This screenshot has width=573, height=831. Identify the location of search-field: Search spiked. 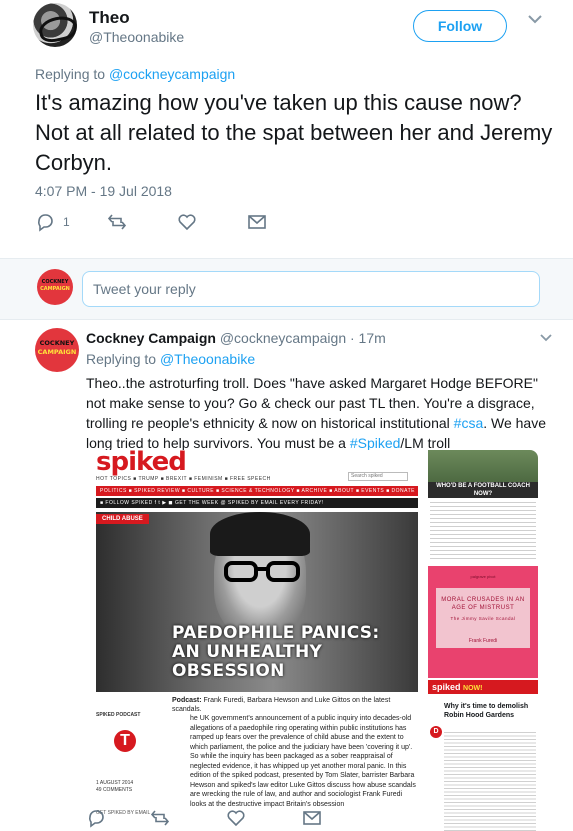
(378, 476).